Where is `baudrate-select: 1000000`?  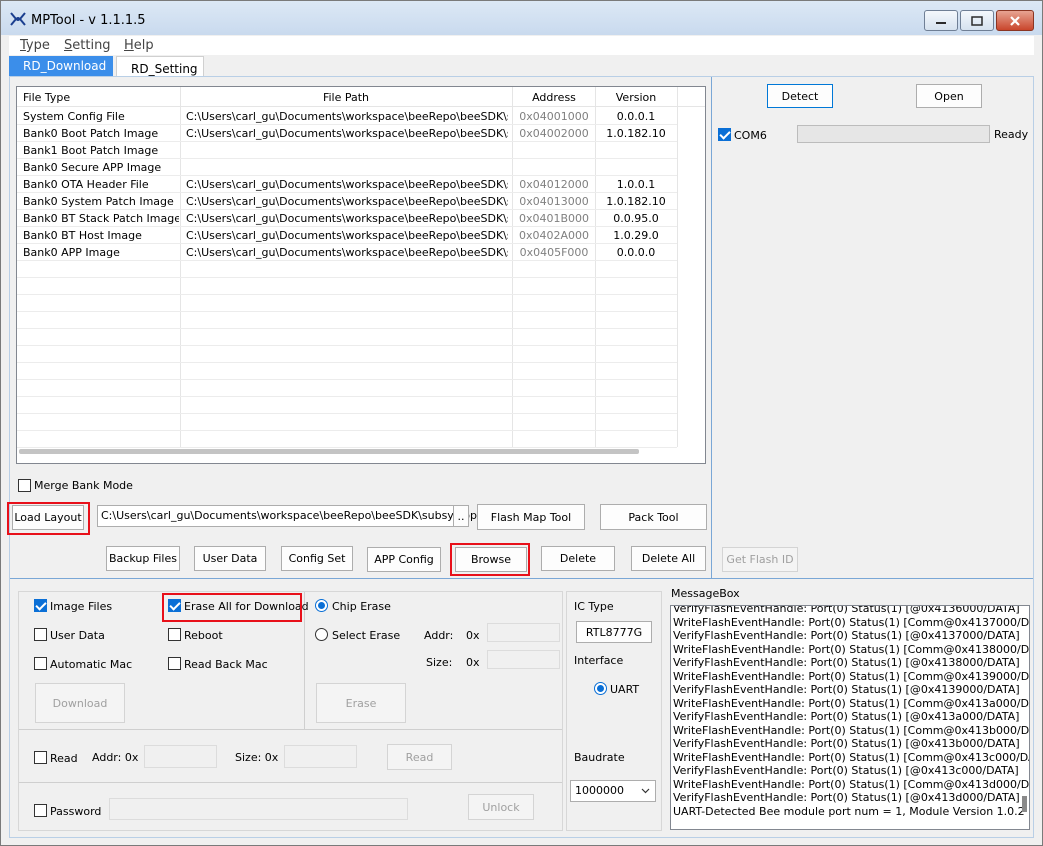 baudrate-select: 1000000 is located at coordinates (613, 791).